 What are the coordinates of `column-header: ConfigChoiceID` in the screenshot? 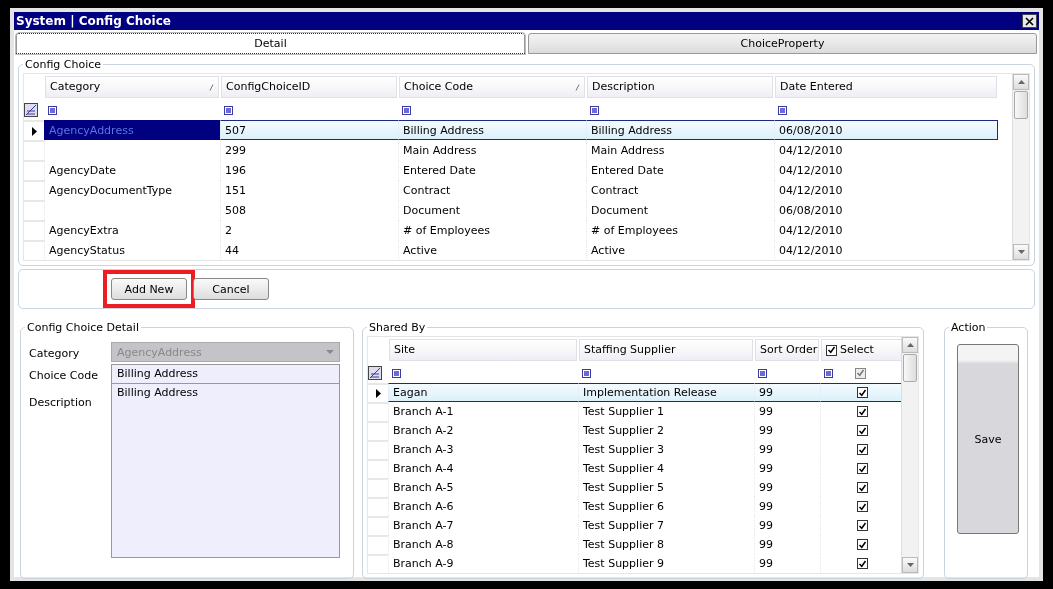 It's located at (309, 87).